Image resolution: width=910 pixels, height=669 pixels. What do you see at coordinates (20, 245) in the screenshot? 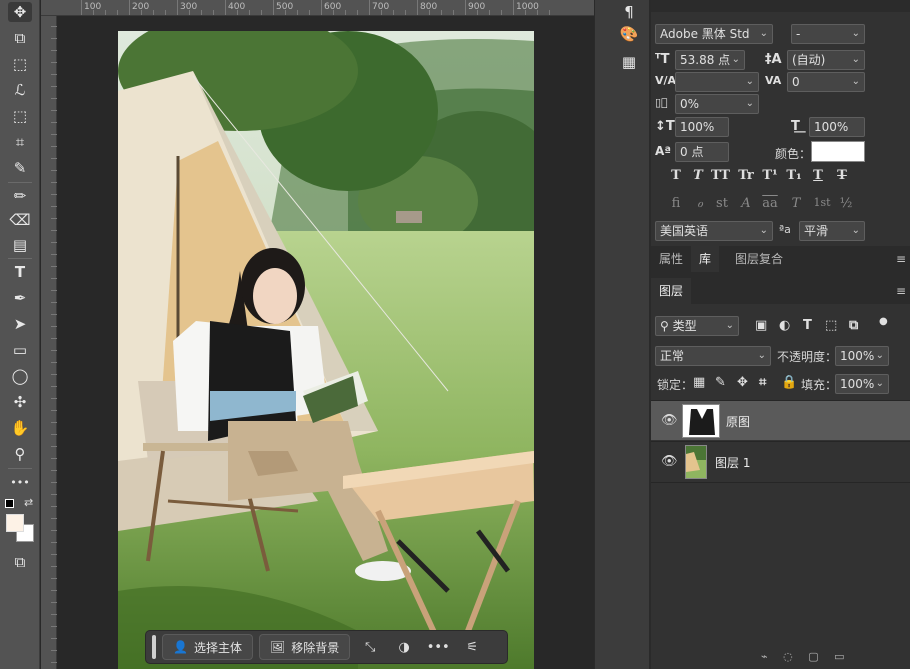
I see `gradient-tool-icon: ▤` at bounding box center [20, 245].